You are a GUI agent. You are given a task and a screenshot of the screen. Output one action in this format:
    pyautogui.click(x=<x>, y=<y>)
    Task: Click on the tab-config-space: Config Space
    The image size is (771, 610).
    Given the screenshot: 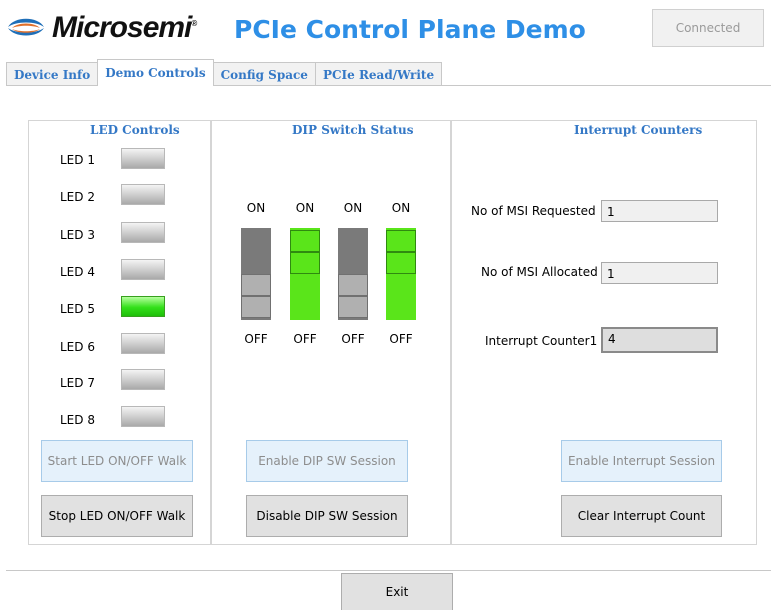 What is the action you would take?
    pyautogui.click(x=264, y=74)
    